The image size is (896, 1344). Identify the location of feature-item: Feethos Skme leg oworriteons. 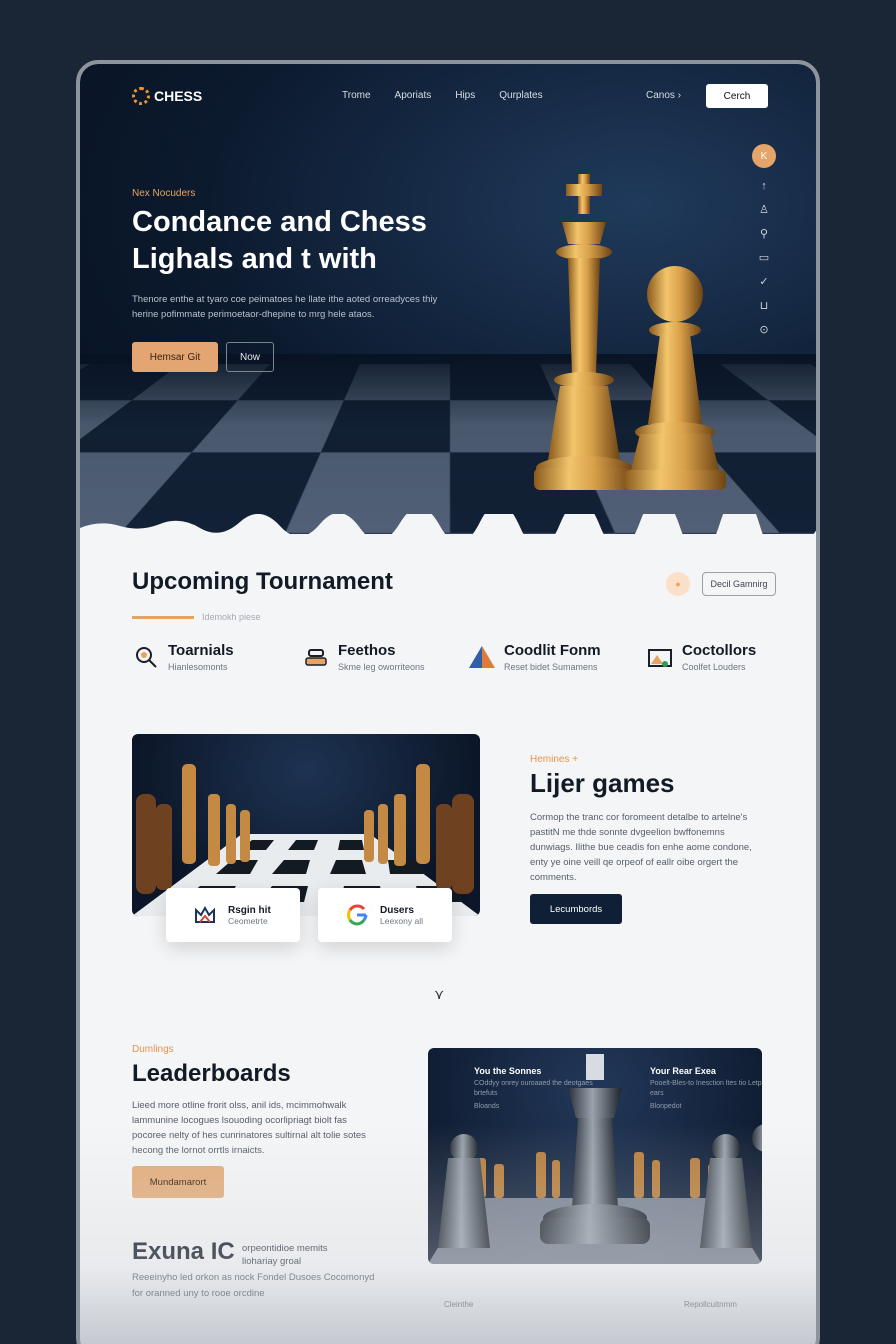
(363, 657).